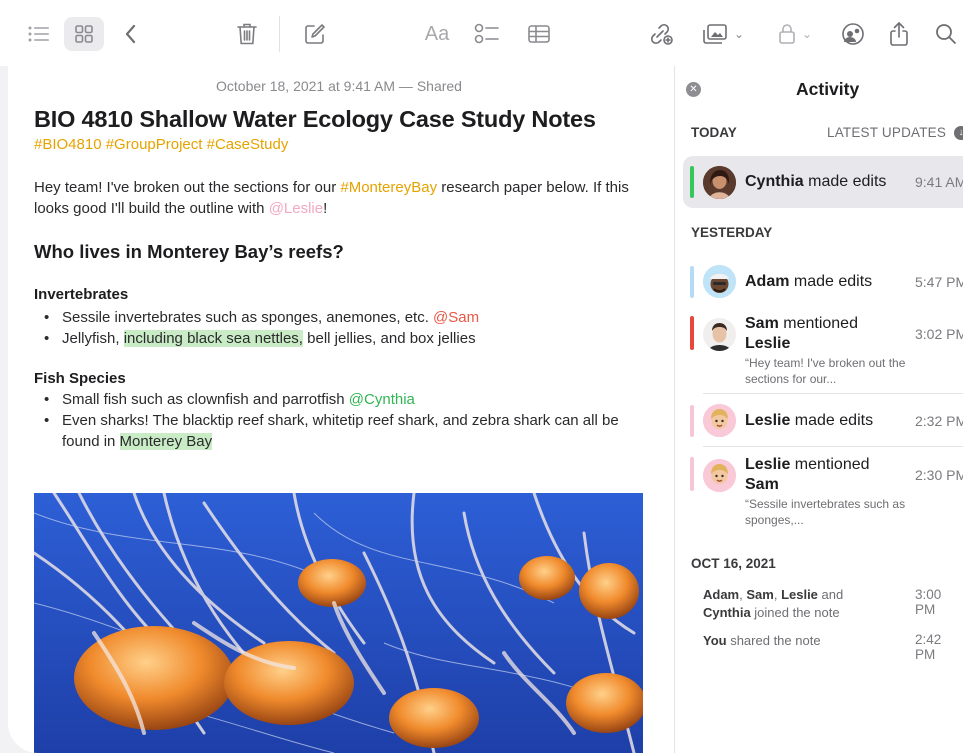 The image size is (963, 753). Describe the element at coordinates (946, 34) in the screenshot. I see `search-icon` at that location.